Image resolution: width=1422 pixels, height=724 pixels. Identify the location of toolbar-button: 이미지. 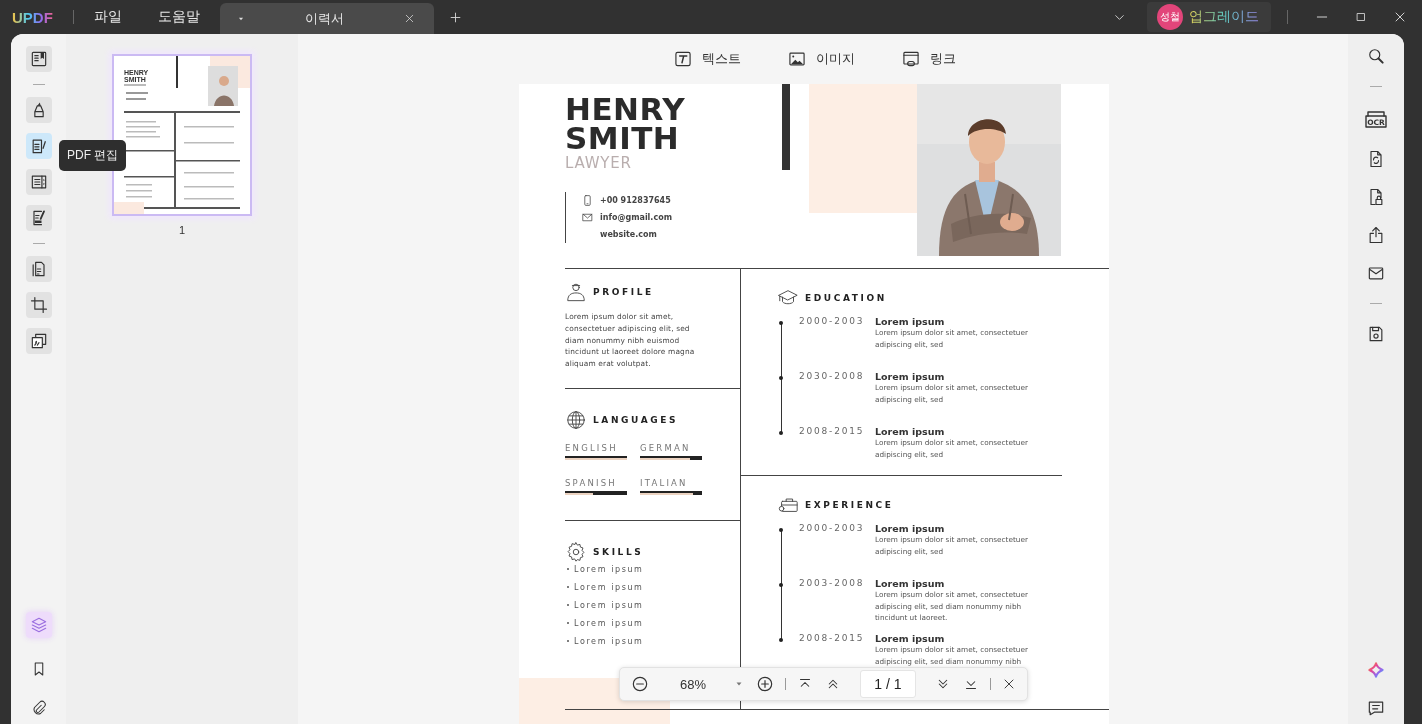
(820, 59).